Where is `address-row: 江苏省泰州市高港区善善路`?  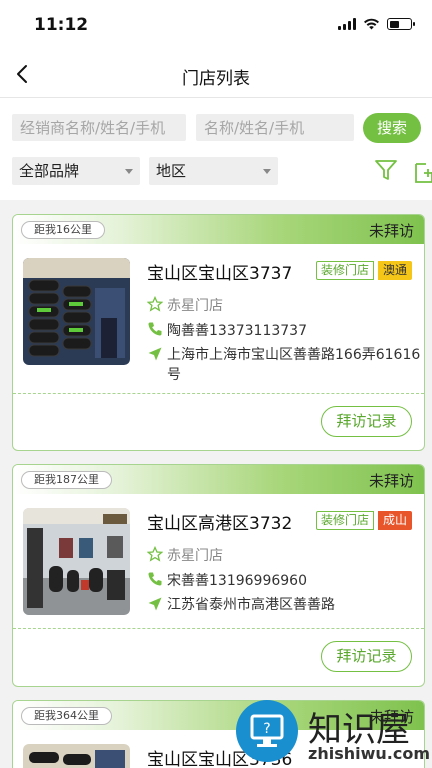
address-row: 江苏省泰州市高港区善善路 is located at coordinates (285, 605).